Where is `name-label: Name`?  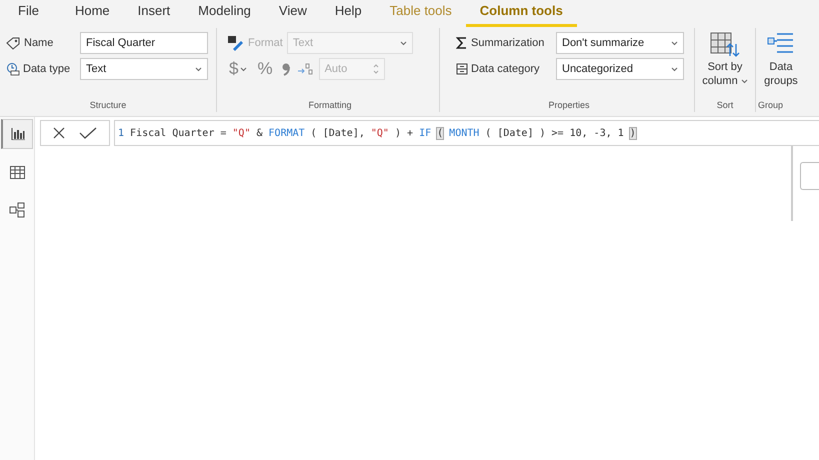 name-label: Name is located at coordinates (39, 43).